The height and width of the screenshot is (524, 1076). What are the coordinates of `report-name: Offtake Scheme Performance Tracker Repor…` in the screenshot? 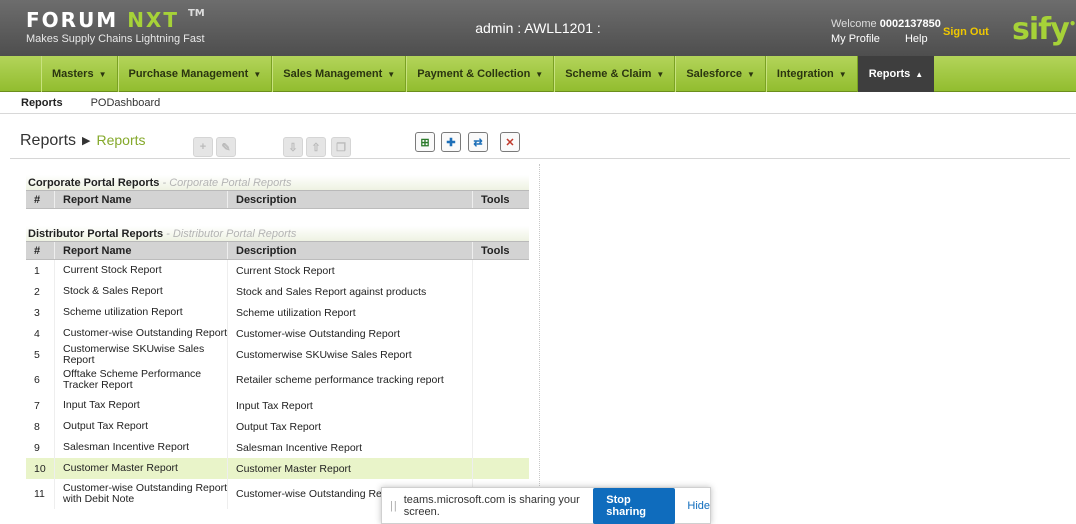 It's located at (140, 380).